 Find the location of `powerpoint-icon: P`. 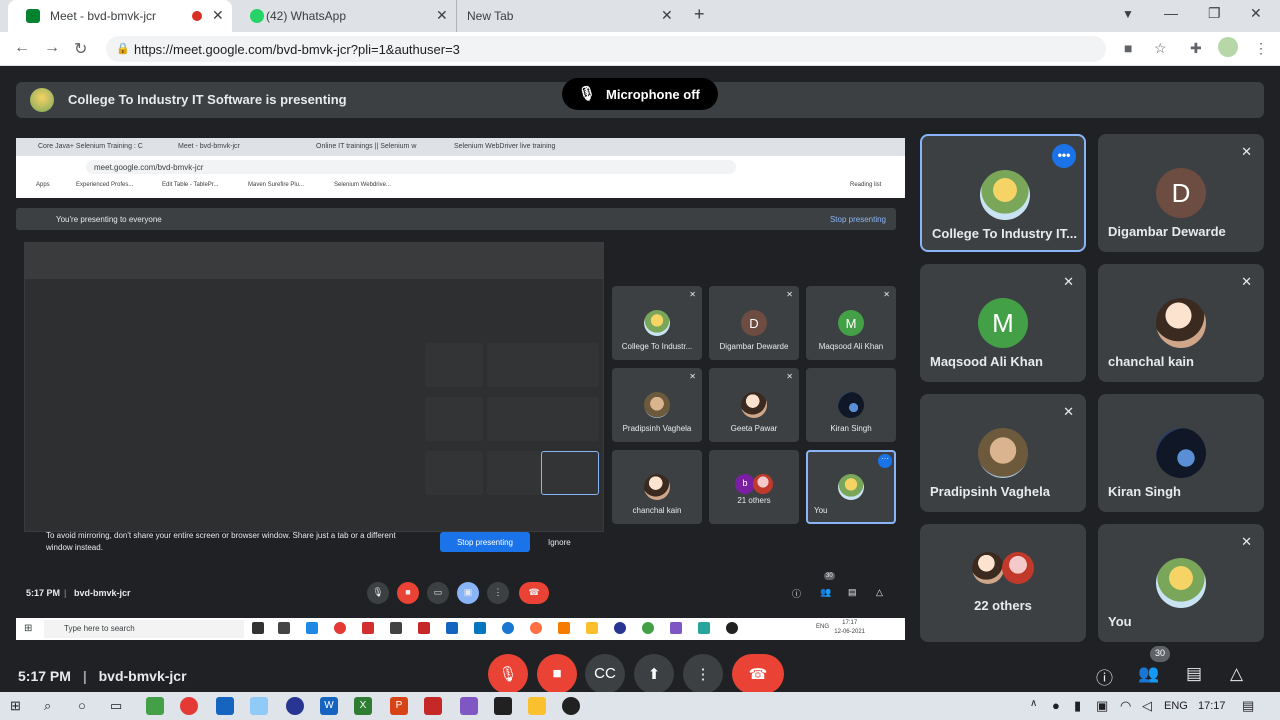

powerpoint-icon: P is located at coordinates (399, 706).